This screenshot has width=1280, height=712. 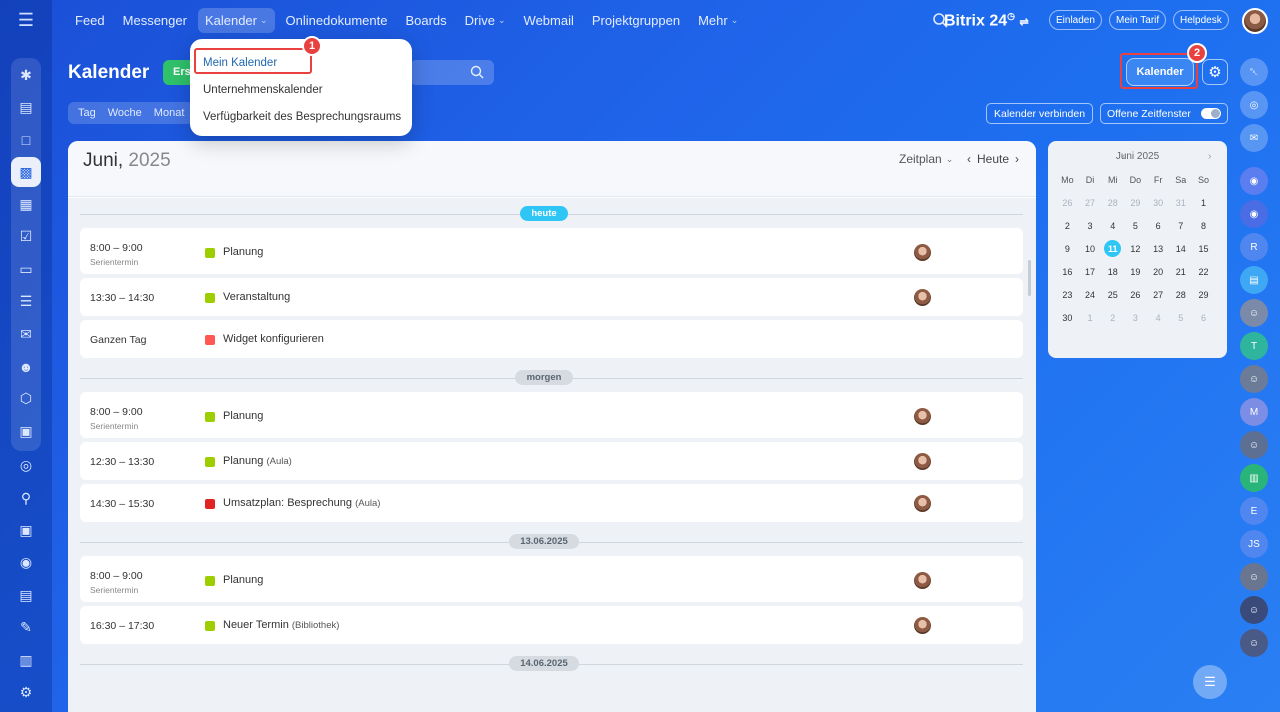 What do you see at coordinates (993, 159) in the screenshot?
I see `today-button: Heute` at bounding box center [993, 159].